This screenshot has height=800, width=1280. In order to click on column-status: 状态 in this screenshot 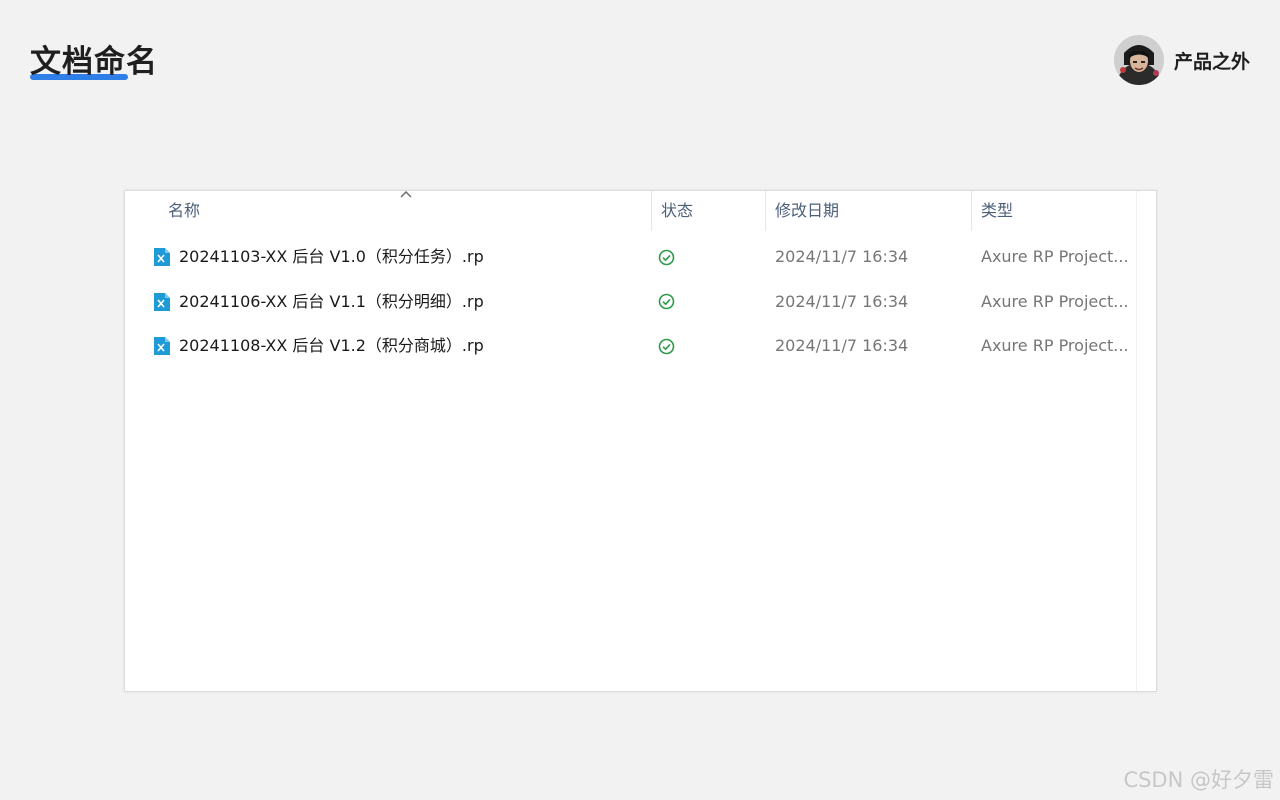, I will do `click(708, 211)`.